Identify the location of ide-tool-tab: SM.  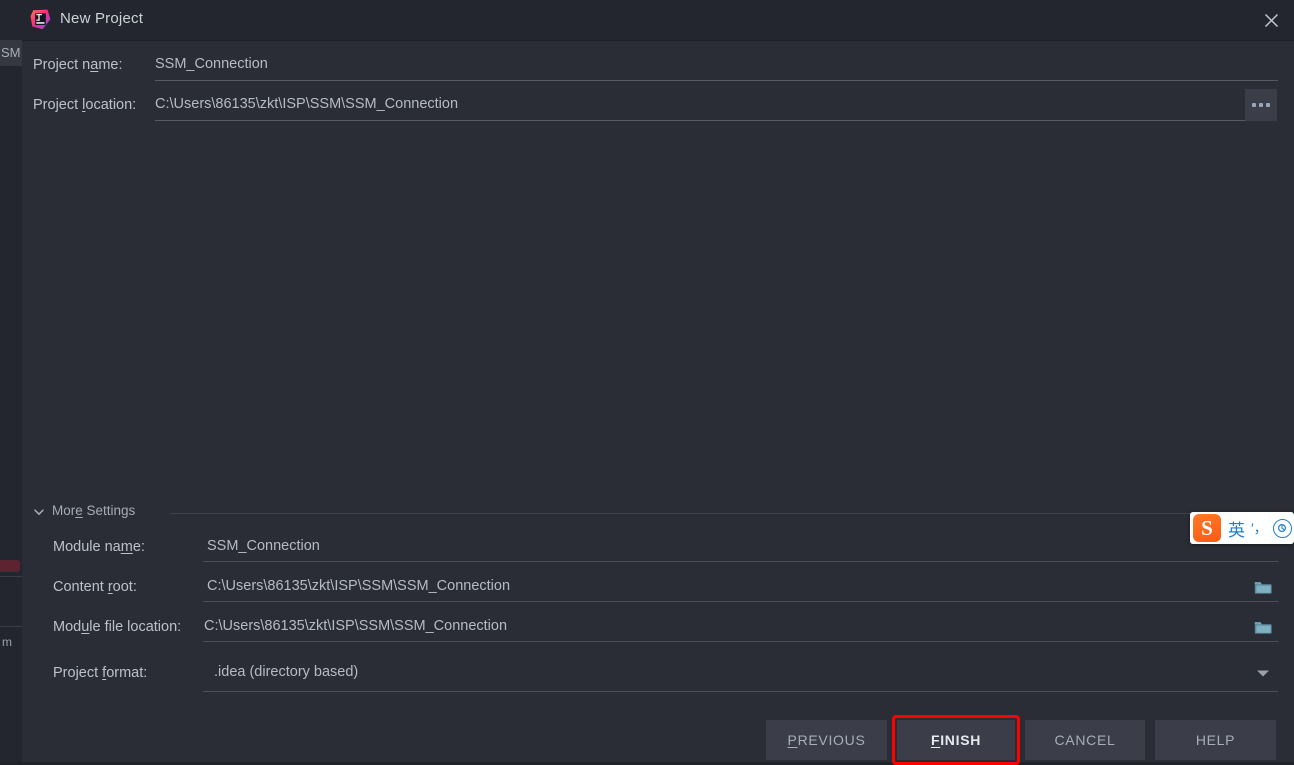
(11, 53).